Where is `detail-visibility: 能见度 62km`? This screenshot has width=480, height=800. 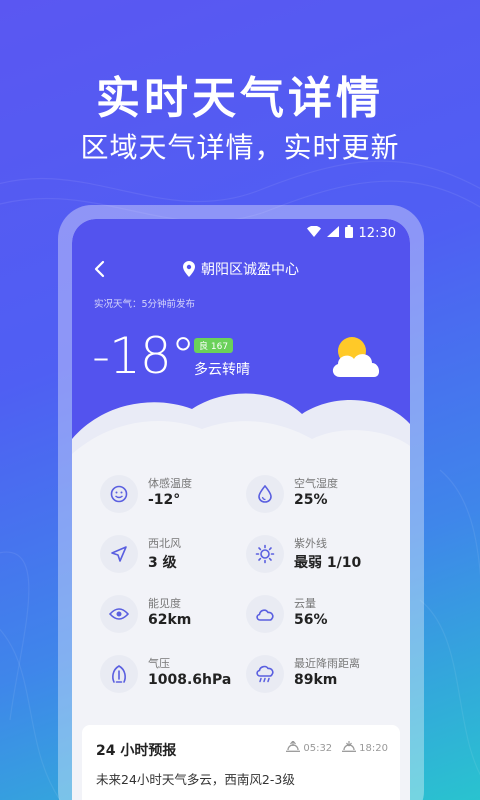 detail-visibility: 能见度 62km is located at coordinates (175, 618).